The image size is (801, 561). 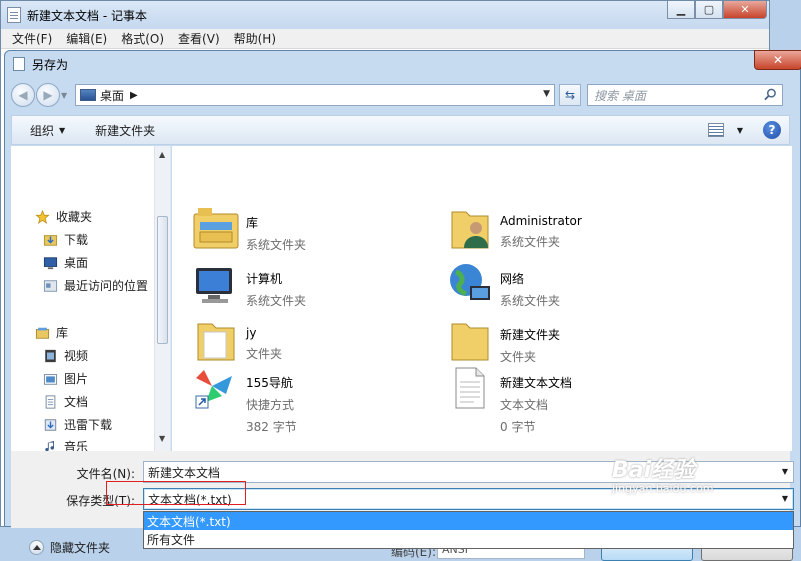 What do you see at coordinates (62, 333) in the screenshot?
I see `nav-label: 库` at bounding box center [62, 333].